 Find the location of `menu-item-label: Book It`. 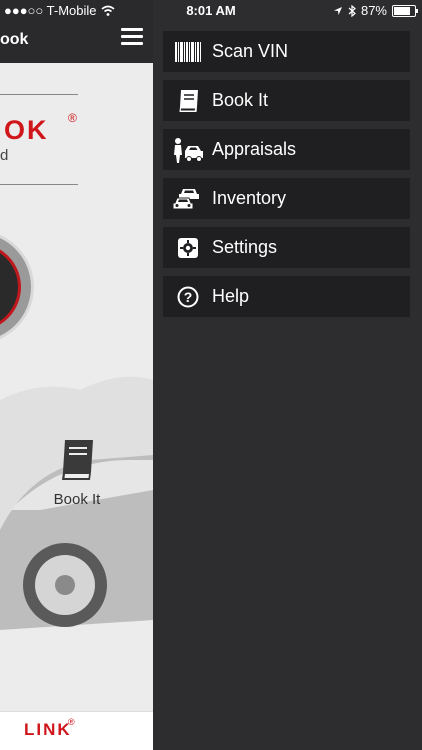

menu-item-label: Book It is located at coordinates (240, 100).